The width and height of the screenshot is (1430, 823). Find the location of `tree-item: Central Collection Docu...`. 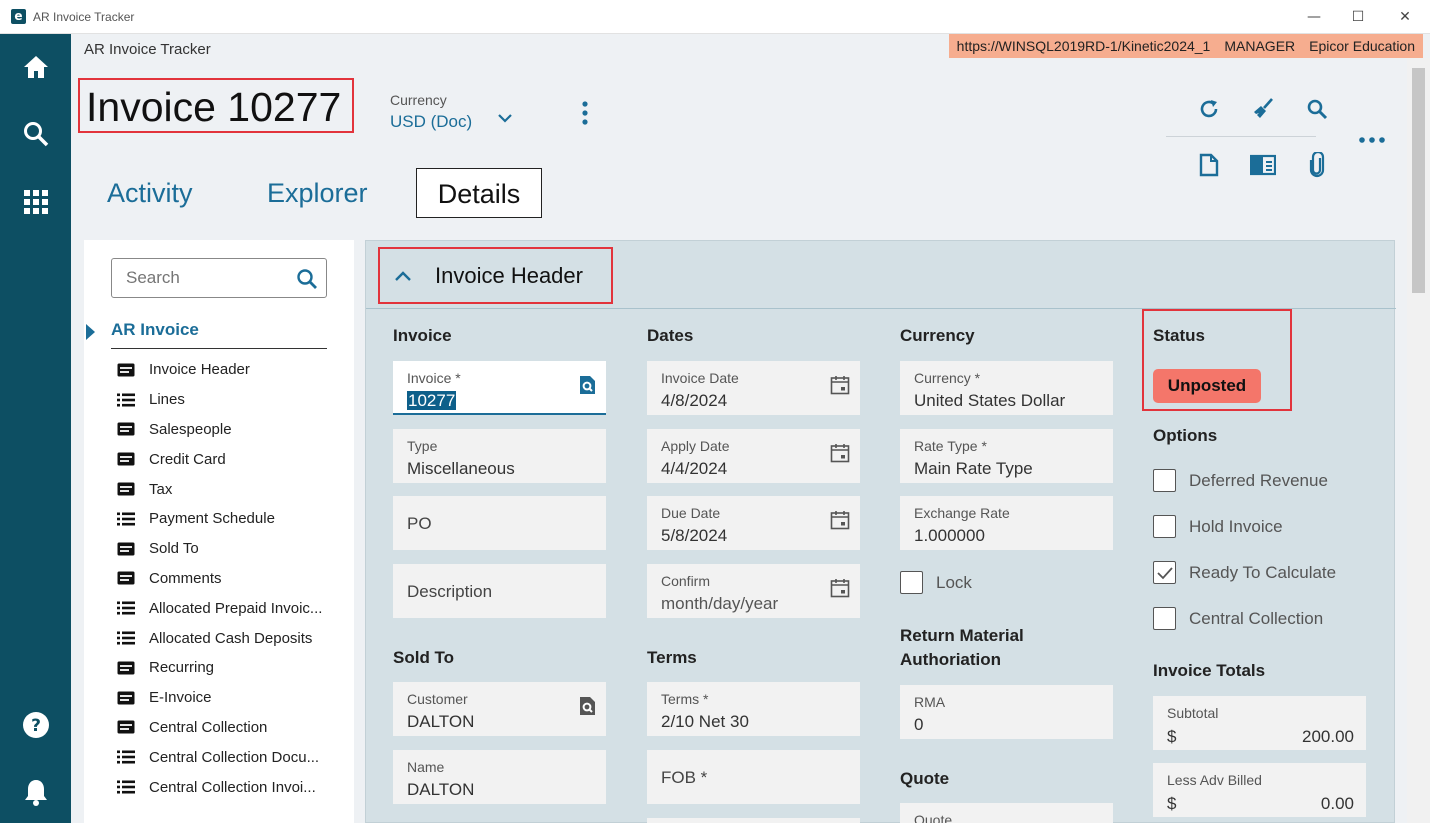

tree-item: Central Collection Docu... is located at coordinates (219, 757).